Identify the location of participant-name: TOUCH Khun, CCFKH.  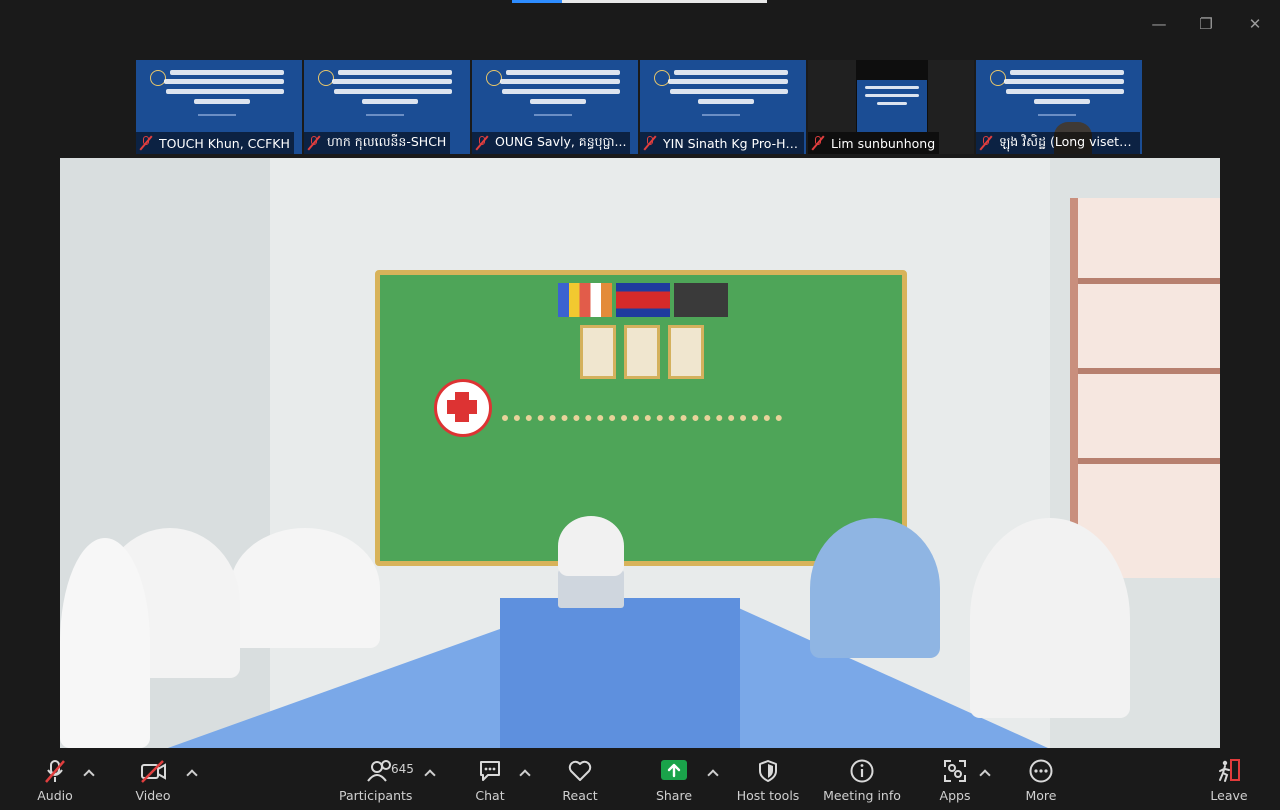
(224, 143).